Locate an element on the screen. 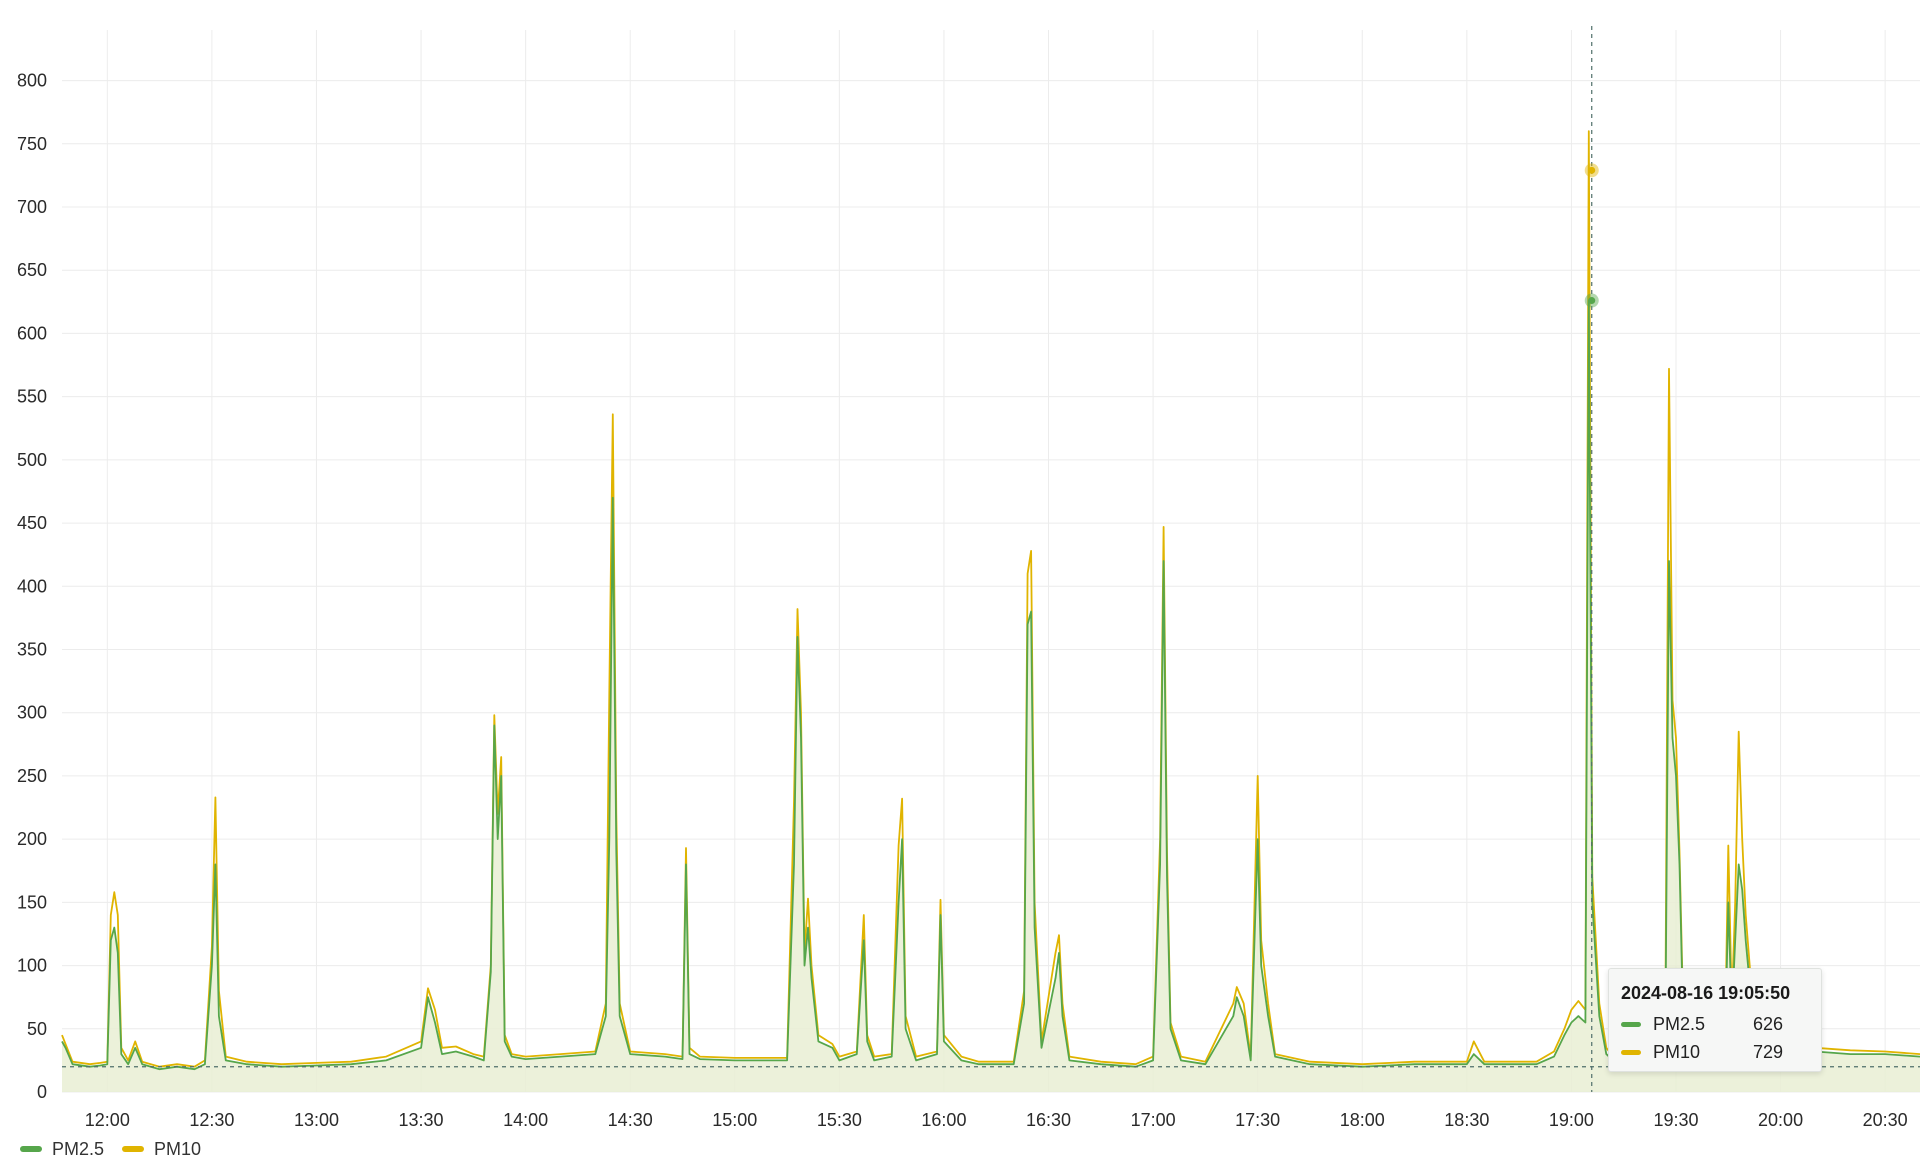 Image resolution: width=1920 pixels, height=1165 pixels. y-tick-label: 100 is located at coordinates (32, 966).